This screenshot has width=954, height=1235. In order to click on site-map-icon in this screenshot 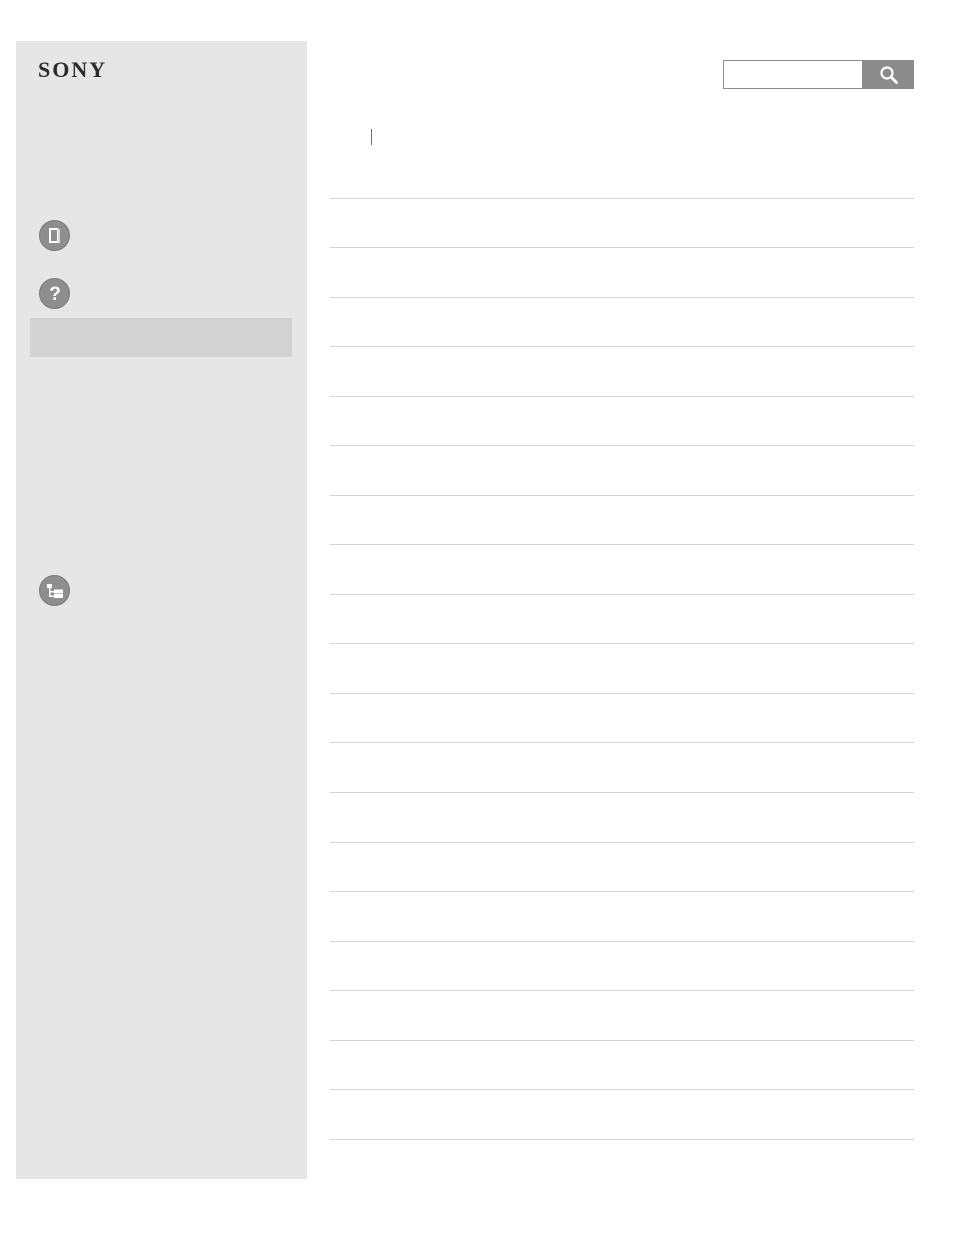, I will do `click(54, 590)`.